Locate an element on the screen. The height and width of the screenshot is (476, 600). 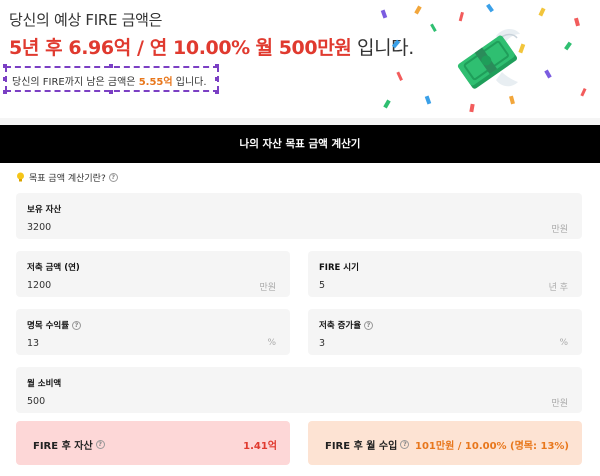
assets-after-label: FIRE 후 자산 is located at coordinates (63, 446).